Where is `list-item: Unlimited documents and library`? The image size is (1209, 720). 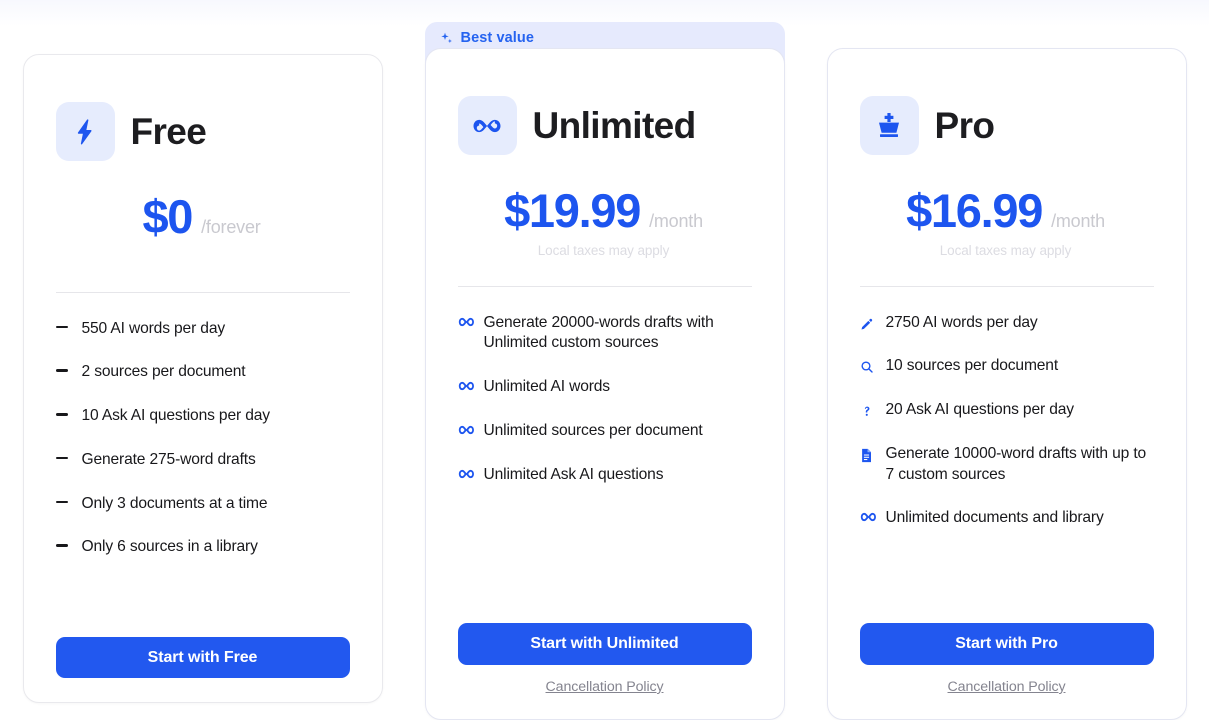 list-item: Unlimited documents and library is located at coordinates (1007, 518).